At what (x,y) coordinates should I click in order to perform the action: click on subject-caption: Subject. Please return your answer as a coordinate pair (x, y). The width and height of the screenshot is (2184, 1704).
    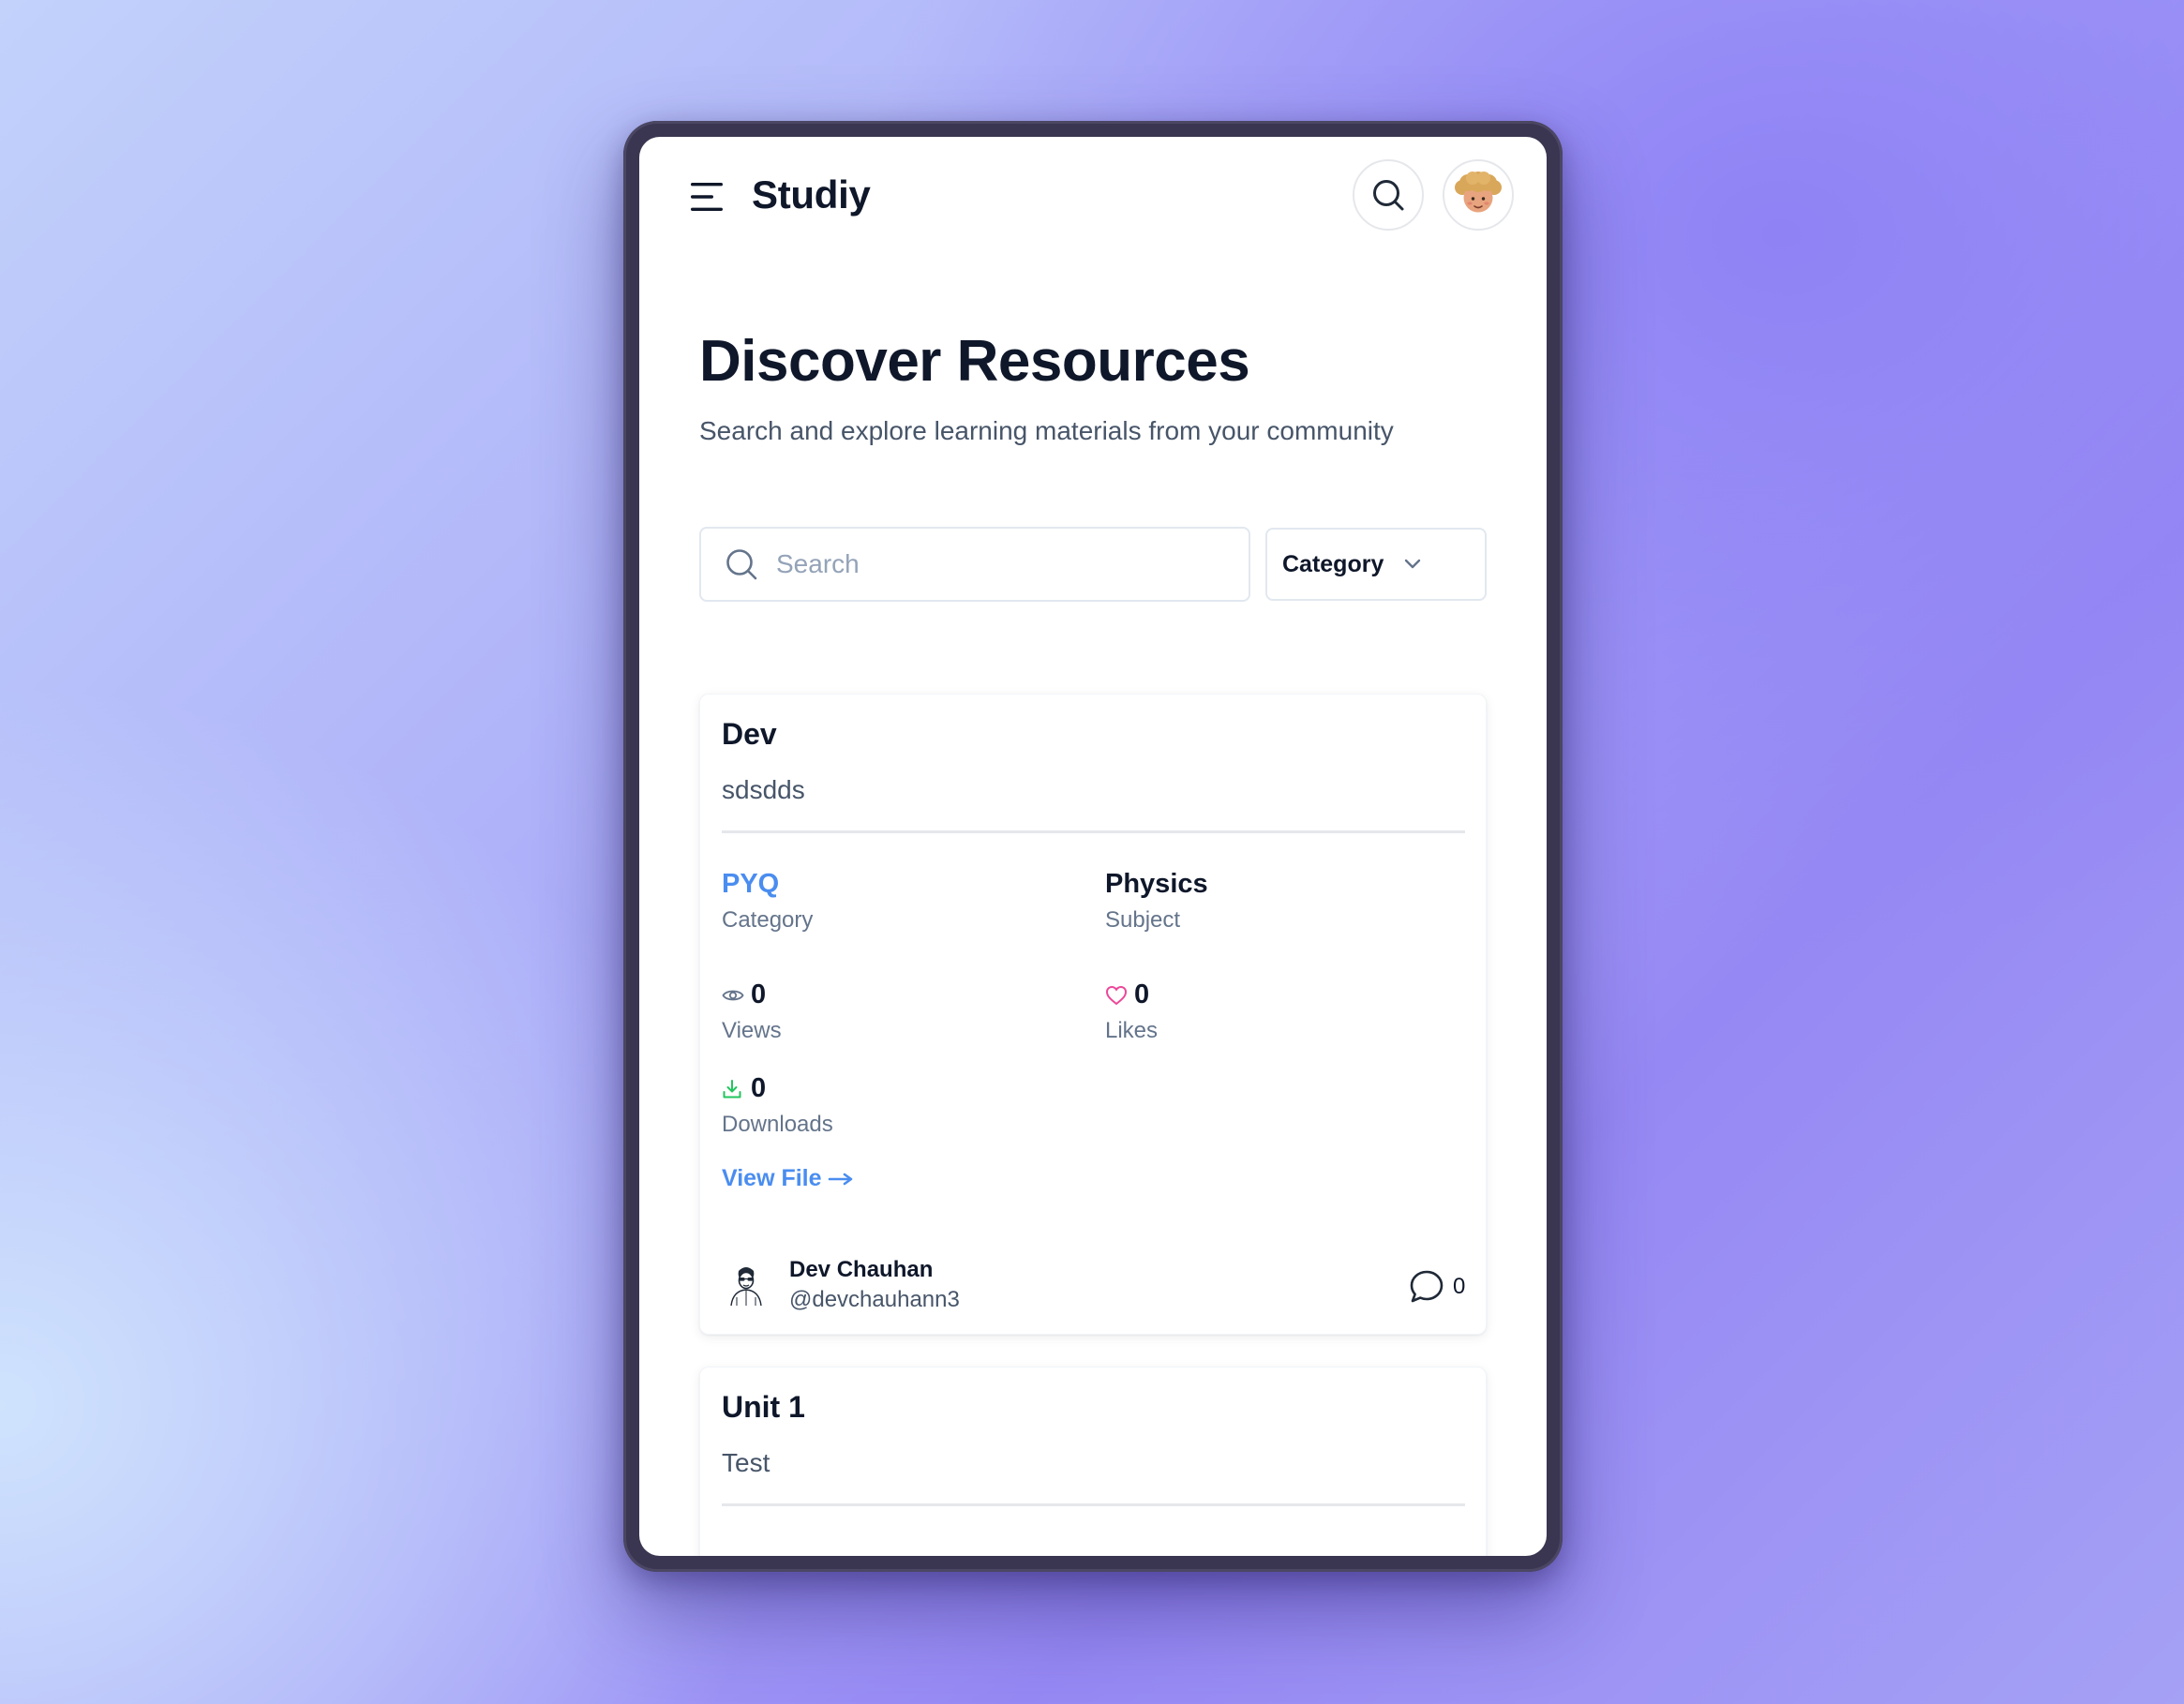
    Looking at the image, I should click on (1143, 920).